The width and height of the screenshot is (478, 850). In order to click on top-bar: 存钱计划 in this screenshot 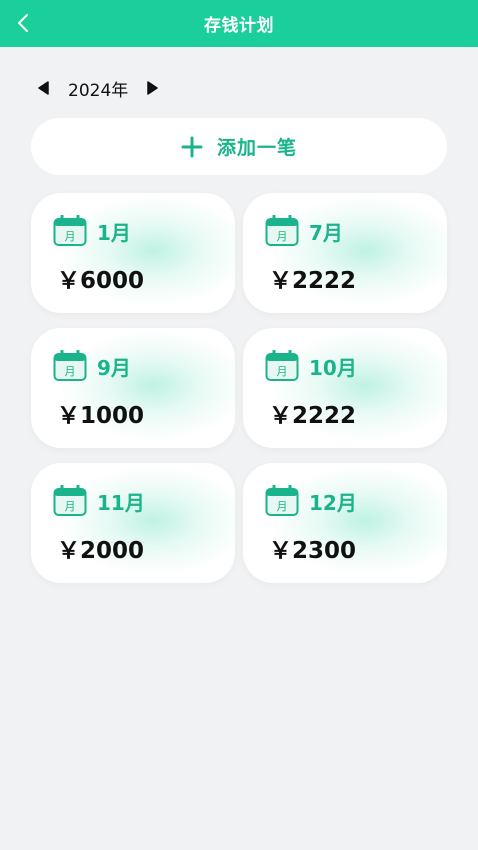, I will do `click(239, 23)`.